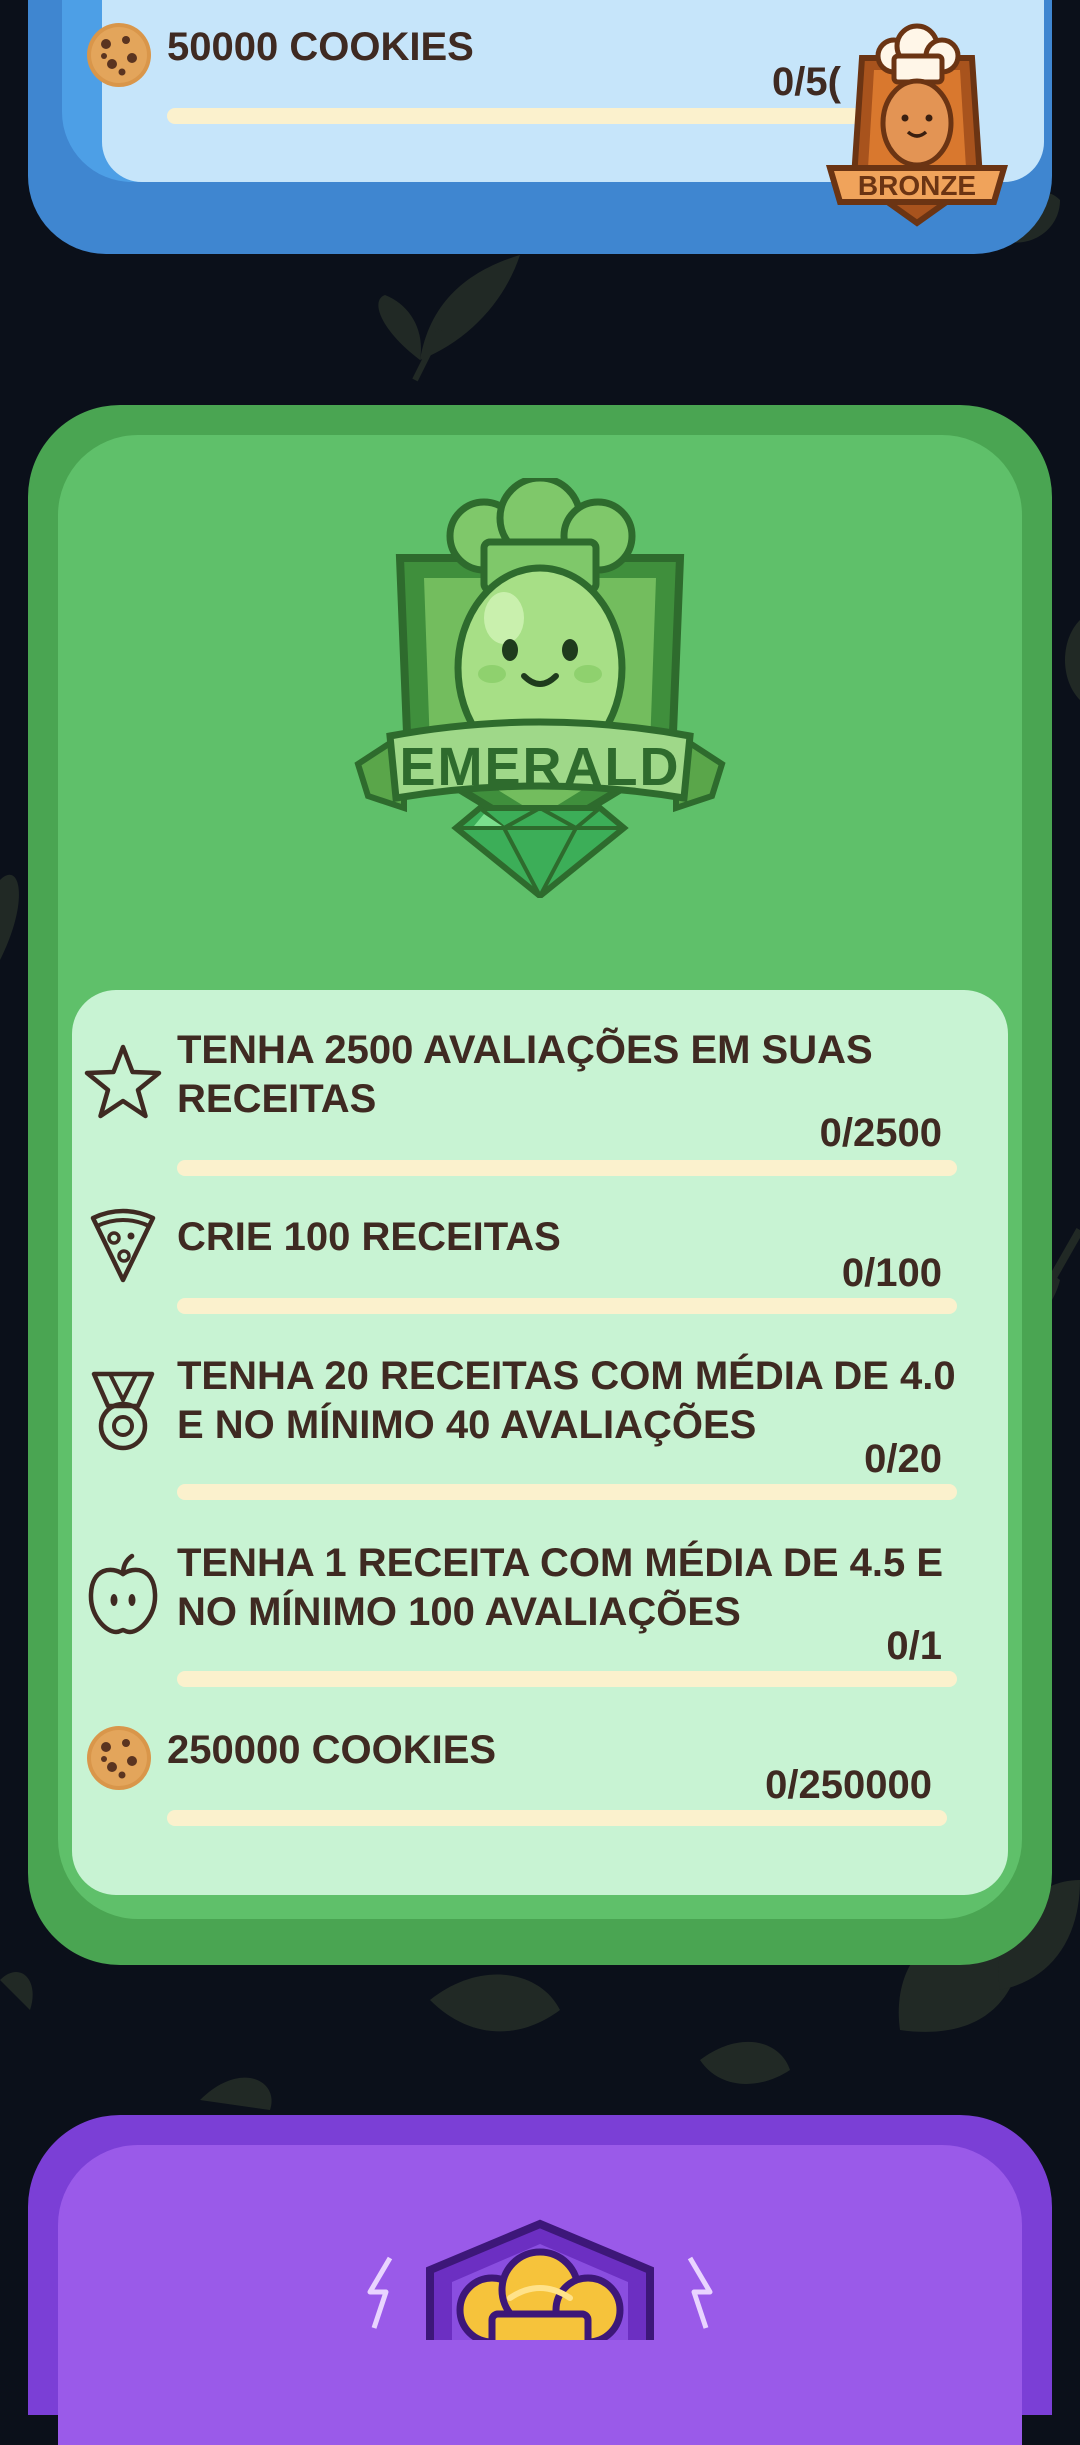  I want to click on bronze-badge-label: BRONZE, so click(917, 185).